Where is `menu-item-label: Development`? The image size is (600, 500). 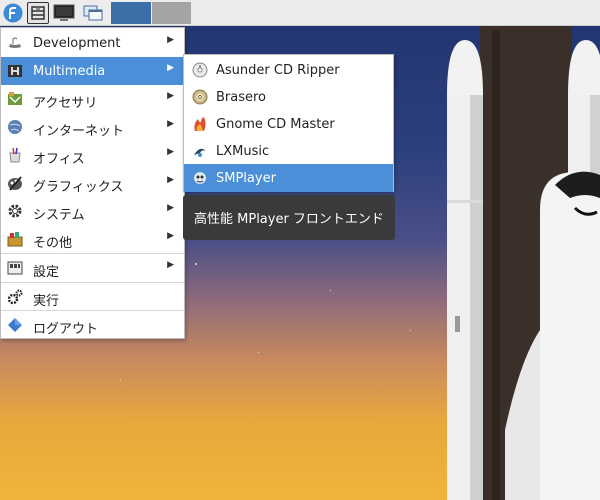
menu-item-label: Development is located at coordinates (77, 43).